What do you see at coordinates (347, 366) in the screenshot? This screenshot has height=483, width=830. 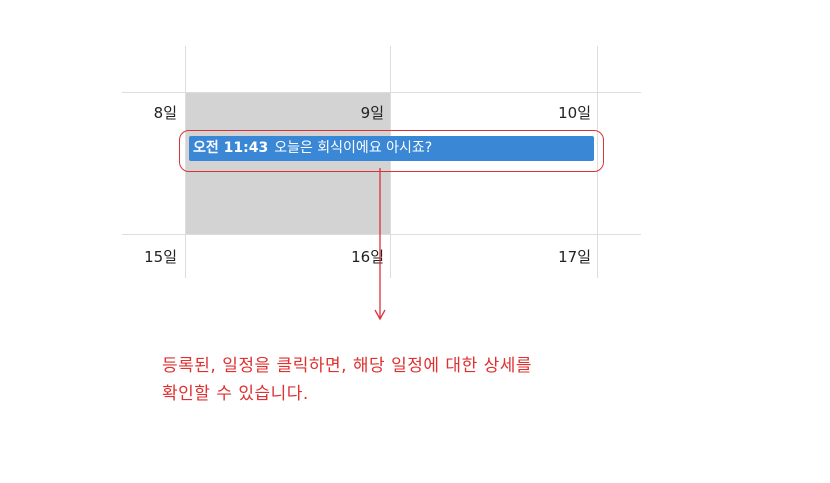 I see `annotation-line-1: 등록된, 일정을 클릭하면, 해당 일정에 대한 상세를` at bounding box center [347, 366].